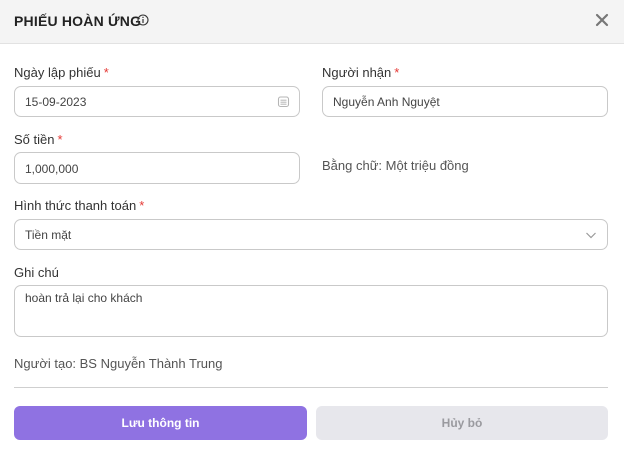 This screenshot has height=473, width=624. I want to click on note-label: Ghi chú, so click(36, 272).